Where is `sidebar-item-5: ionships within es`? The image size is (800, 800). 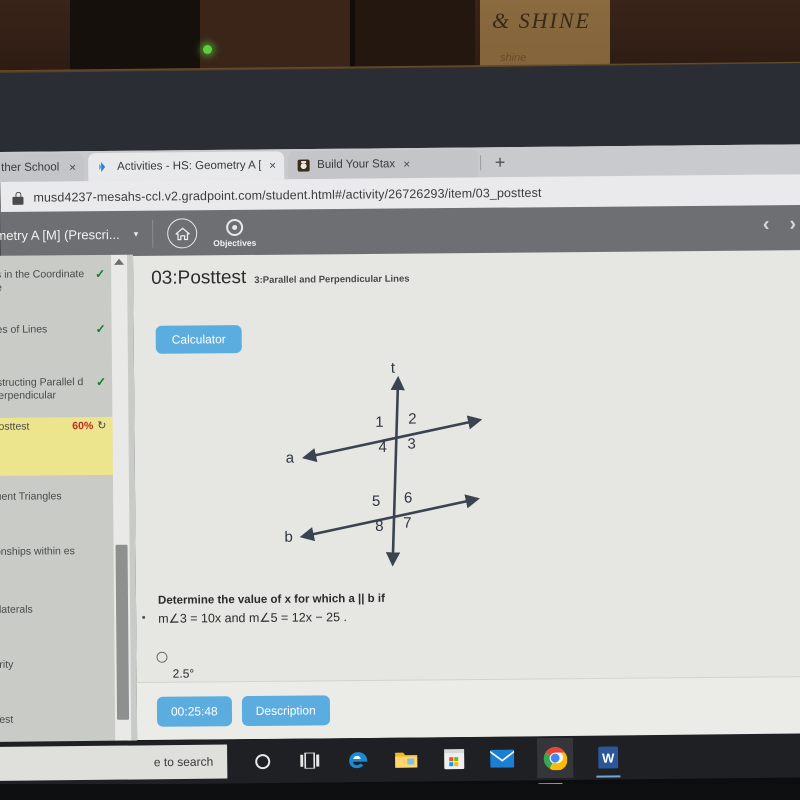
sidebar-item-5: ionships within es is located at coordinates (57, 552).